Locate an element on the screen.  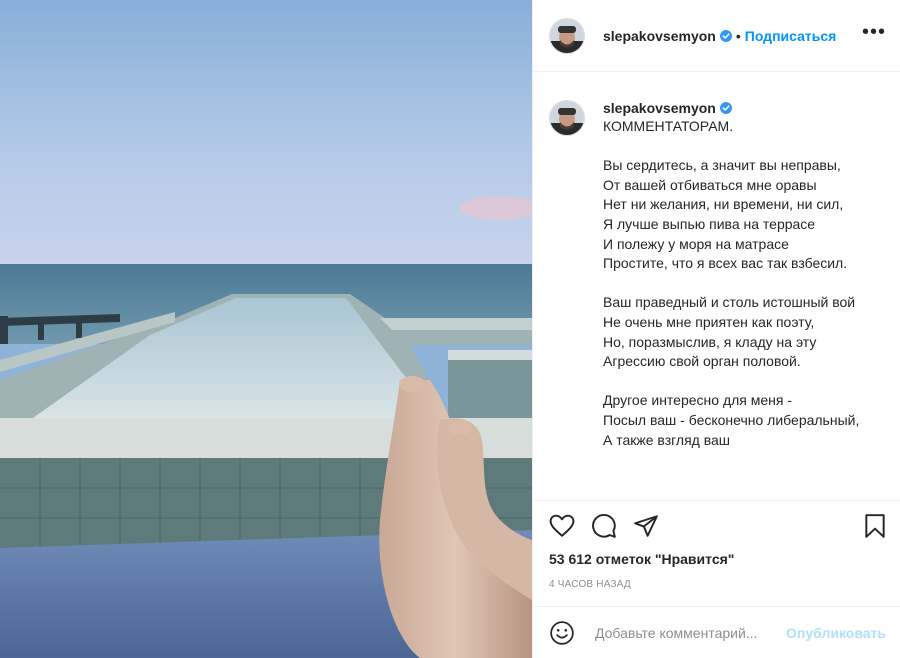
comment-icon is located at coordinates (604, 528).